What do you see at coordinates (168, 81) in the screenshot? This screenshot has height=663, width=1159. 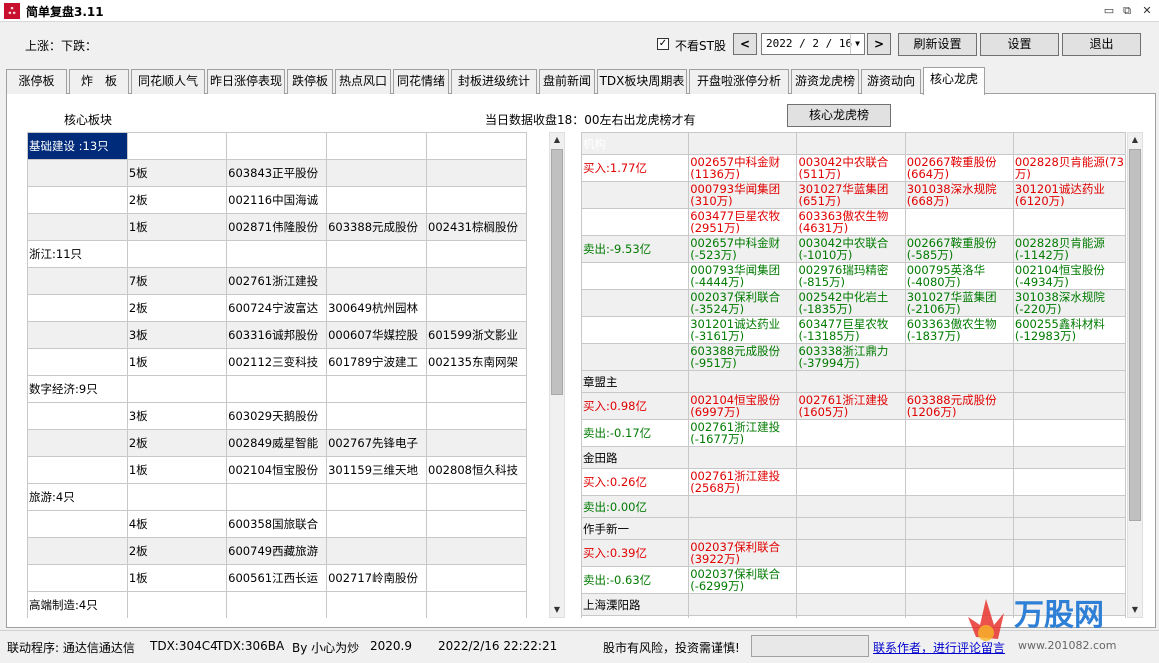 I see `tab-2: 同花顺人气` at bounding box center [168, 81].